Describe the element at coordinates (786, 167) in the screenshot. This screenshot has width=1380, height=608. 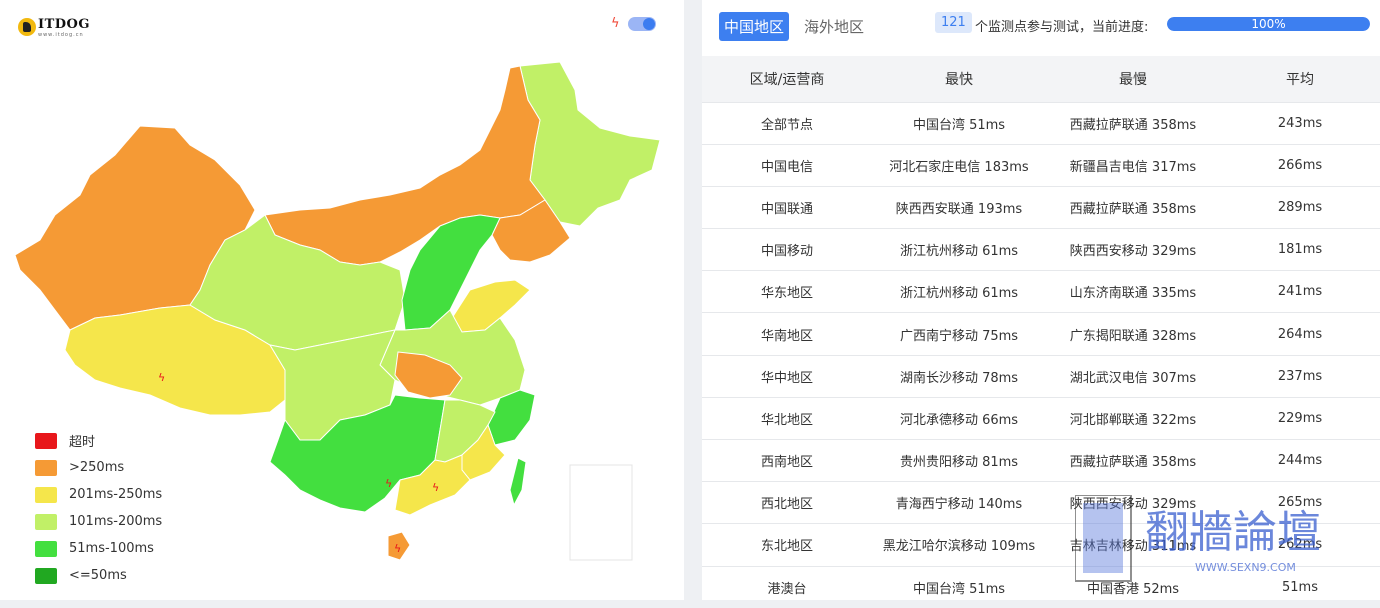
I see `cell-region: 中国电信` at that location.